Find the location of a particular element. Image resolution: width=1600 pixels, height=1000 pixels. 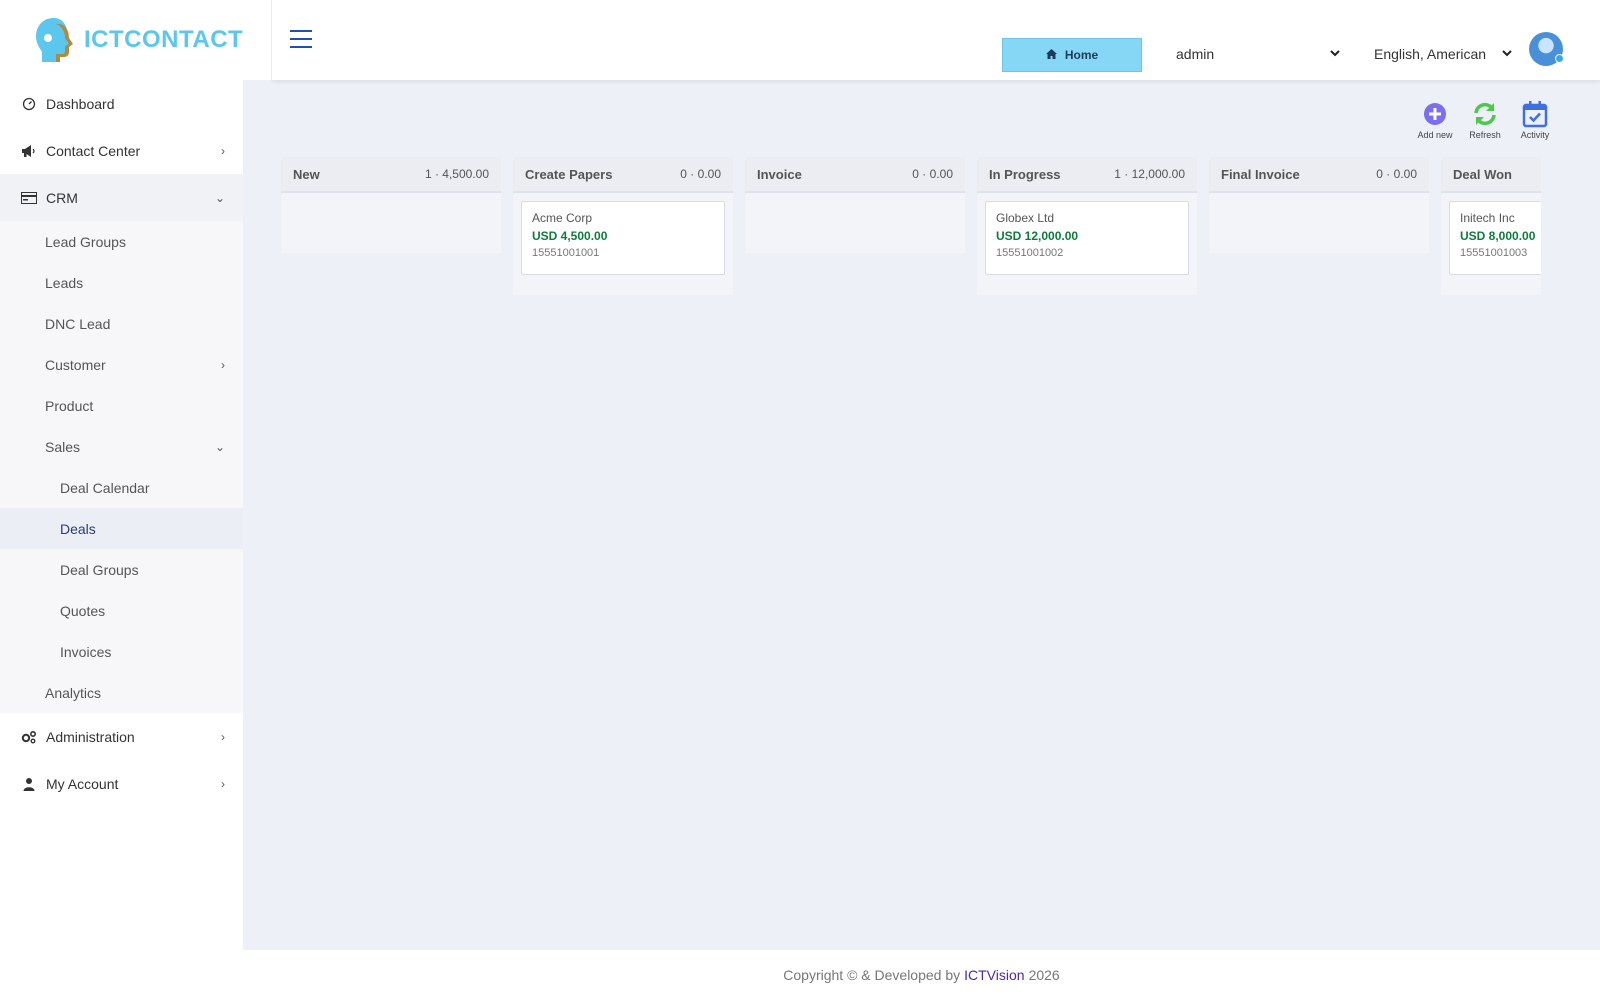

online-status-dot is located at coordinates (1559, 58).